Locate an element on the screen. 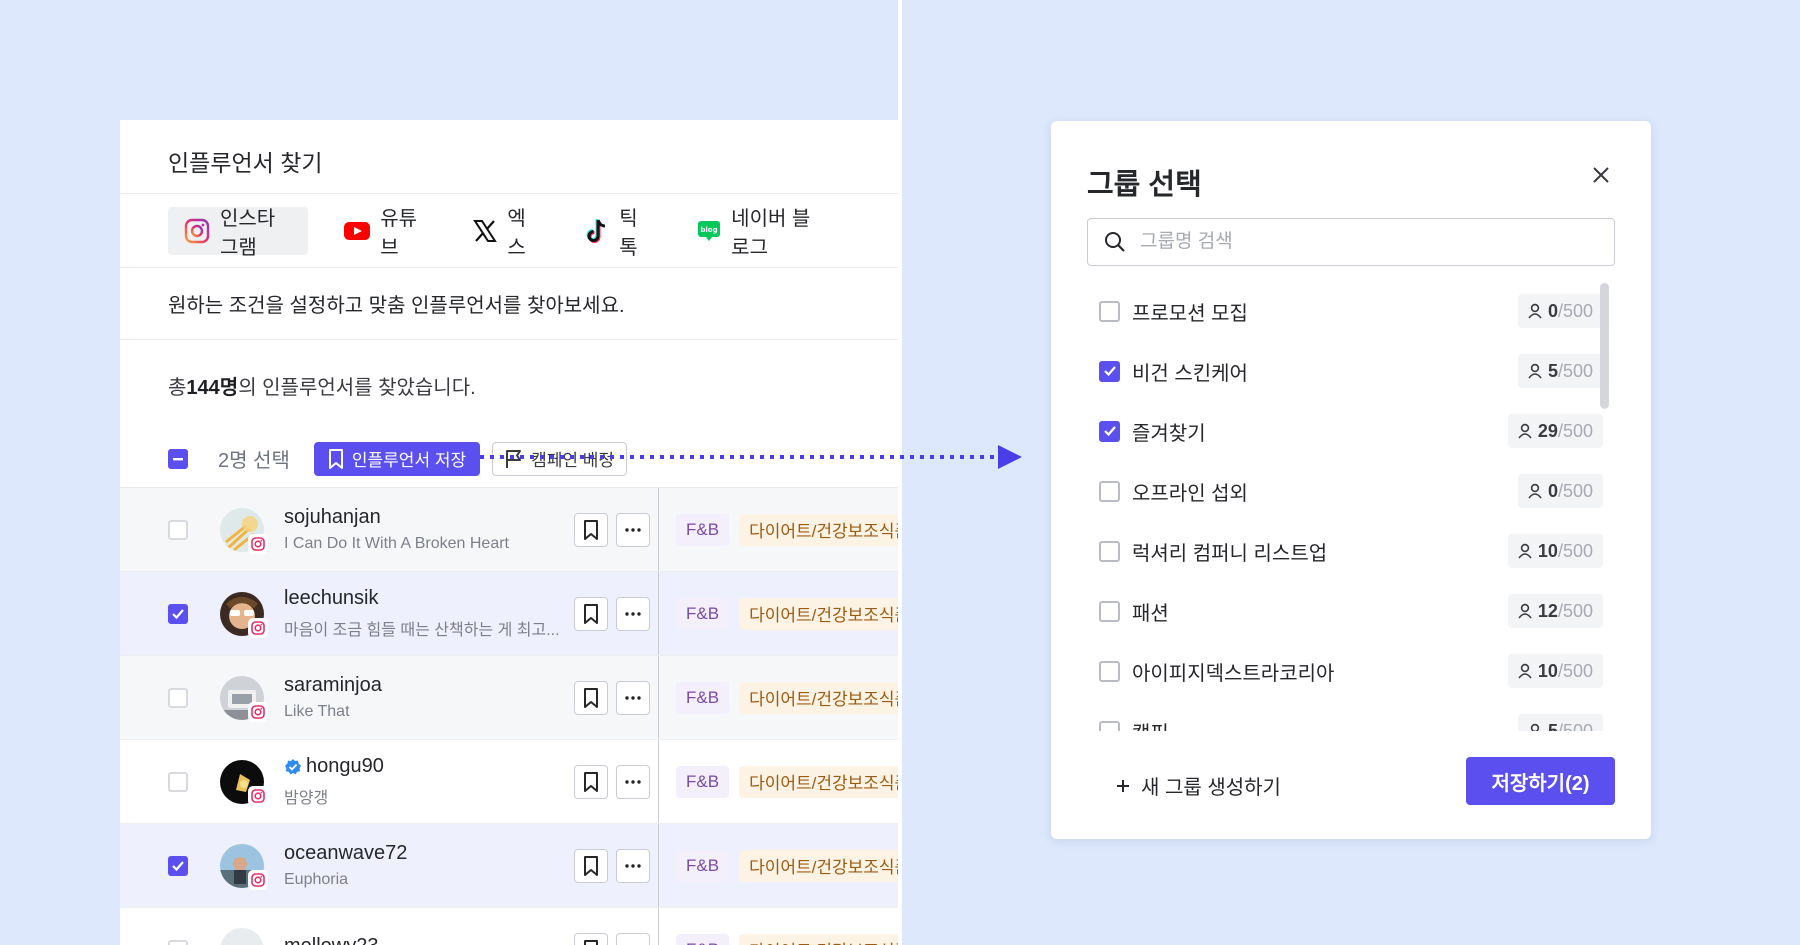 This screenshot has height=945, width=1800. tab-youtube: 유튜브 is located at coordinates (382, 233).